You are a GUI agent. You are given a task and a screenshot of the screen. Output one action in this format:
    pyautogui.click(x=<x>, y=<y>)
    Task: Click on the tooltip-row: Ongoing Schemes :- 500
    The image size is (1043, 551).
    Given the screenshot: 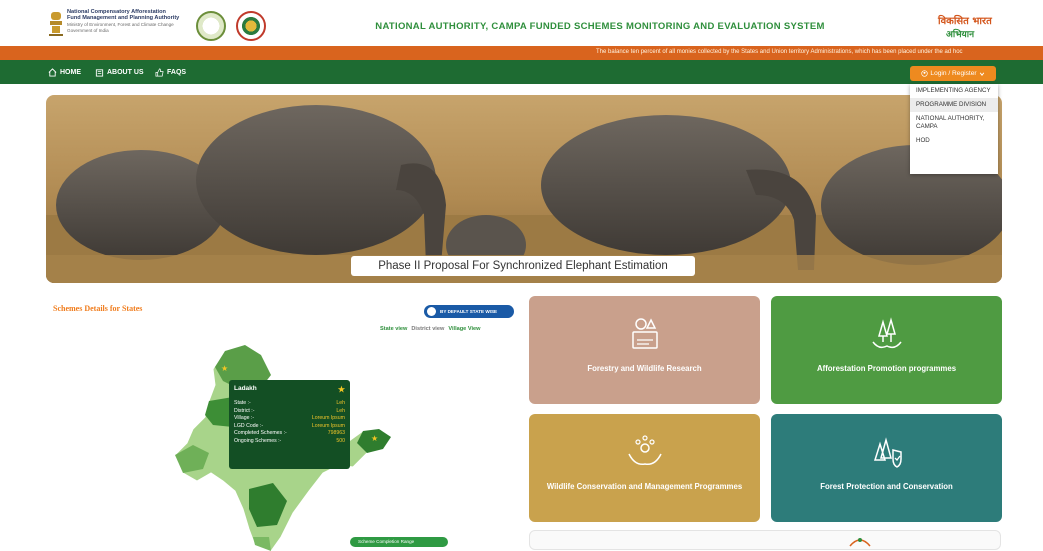 What is the action you would take?
    pyautogui.click(x=289, y=440)
    